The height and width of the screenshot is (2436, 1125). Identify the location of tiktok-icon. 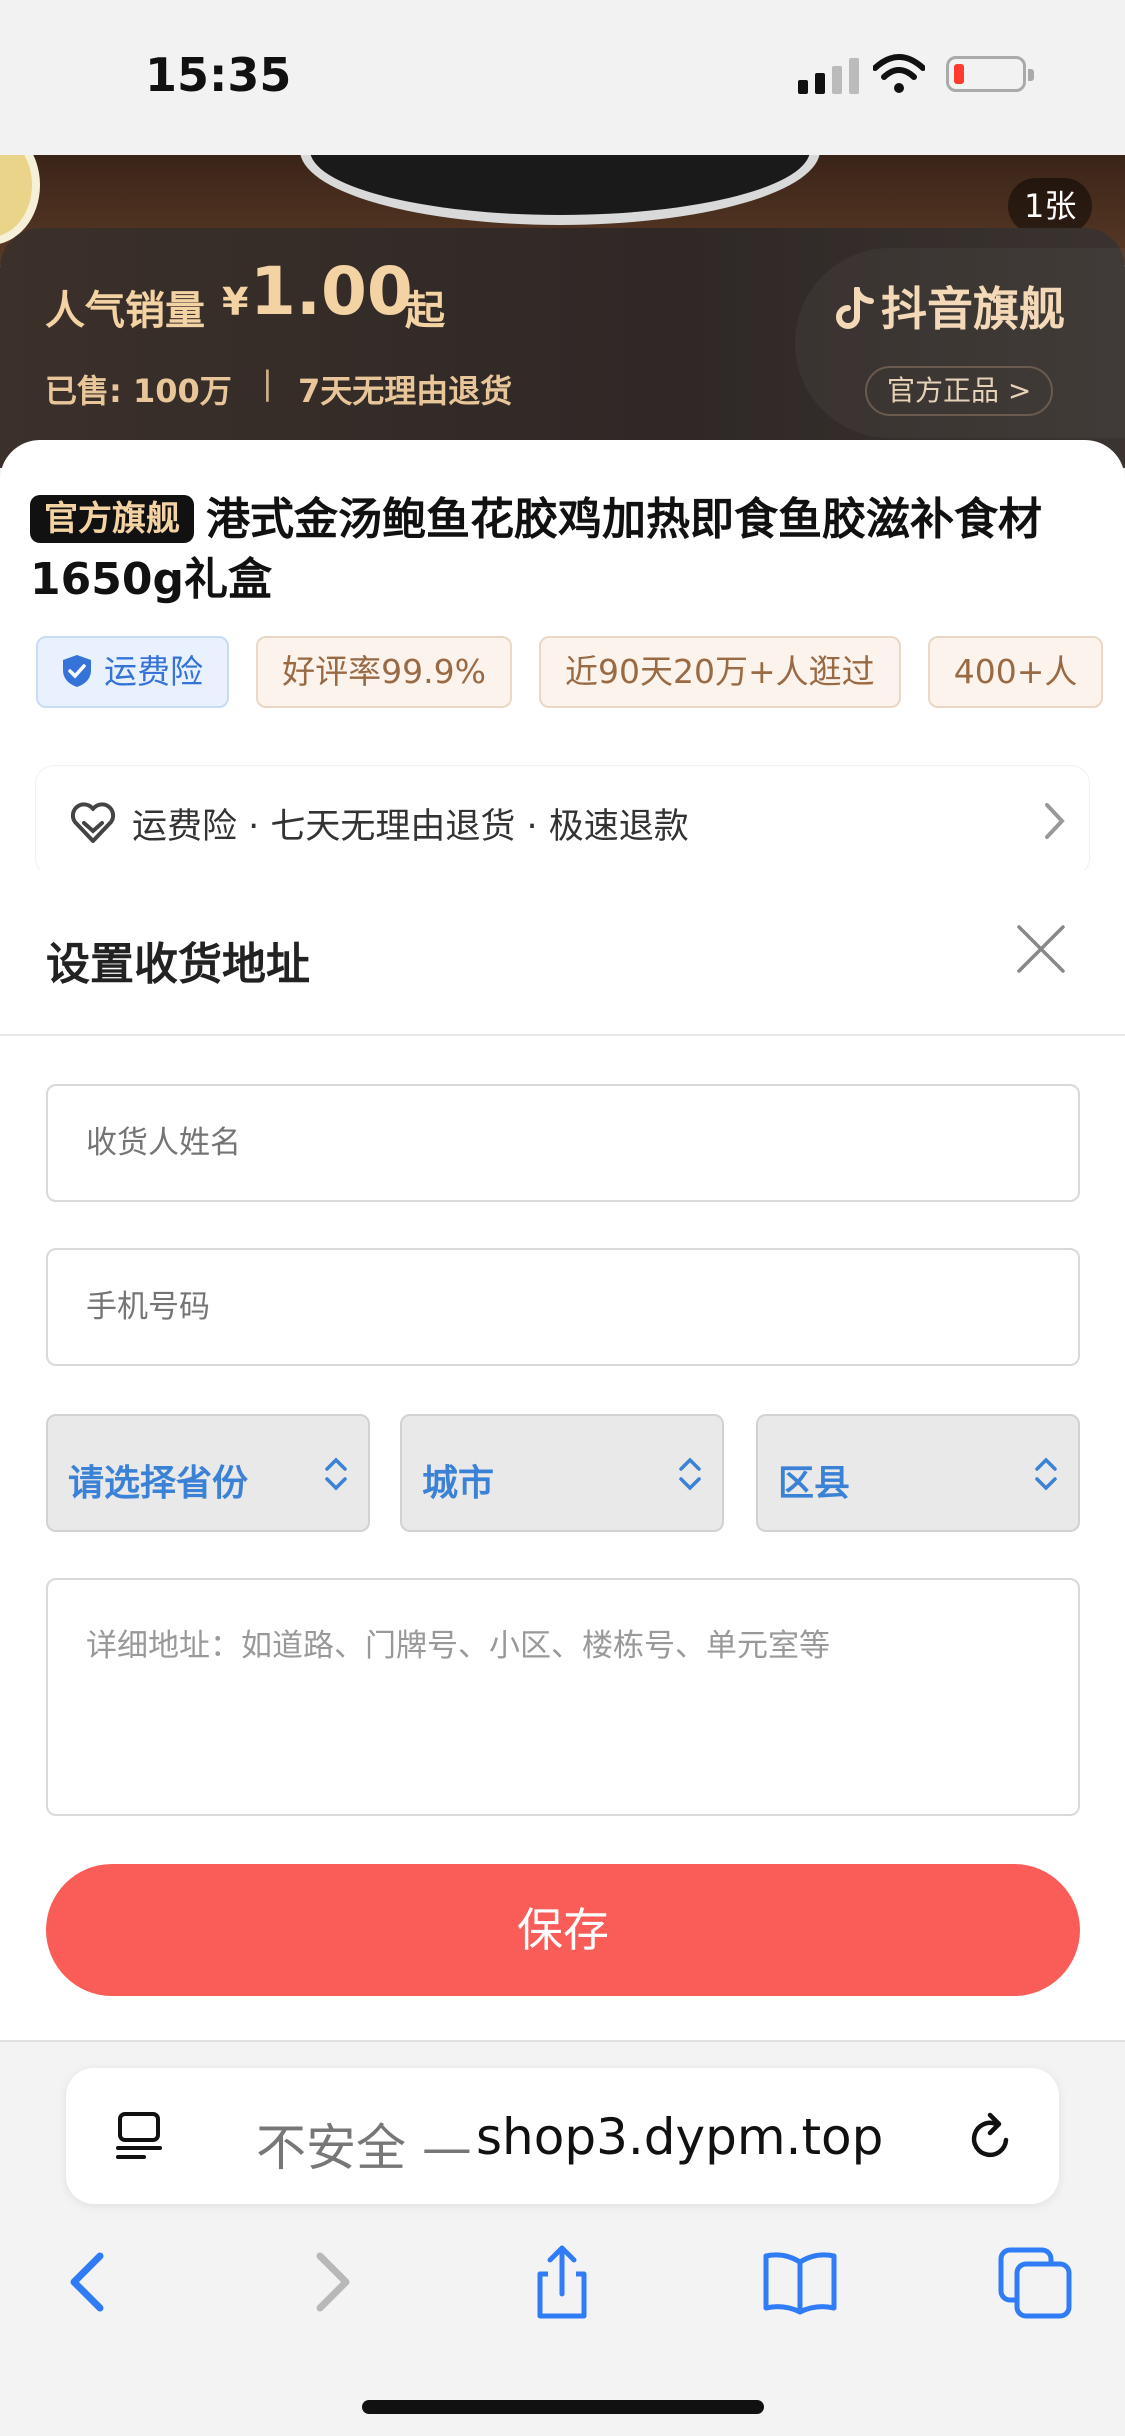
(855, 308).